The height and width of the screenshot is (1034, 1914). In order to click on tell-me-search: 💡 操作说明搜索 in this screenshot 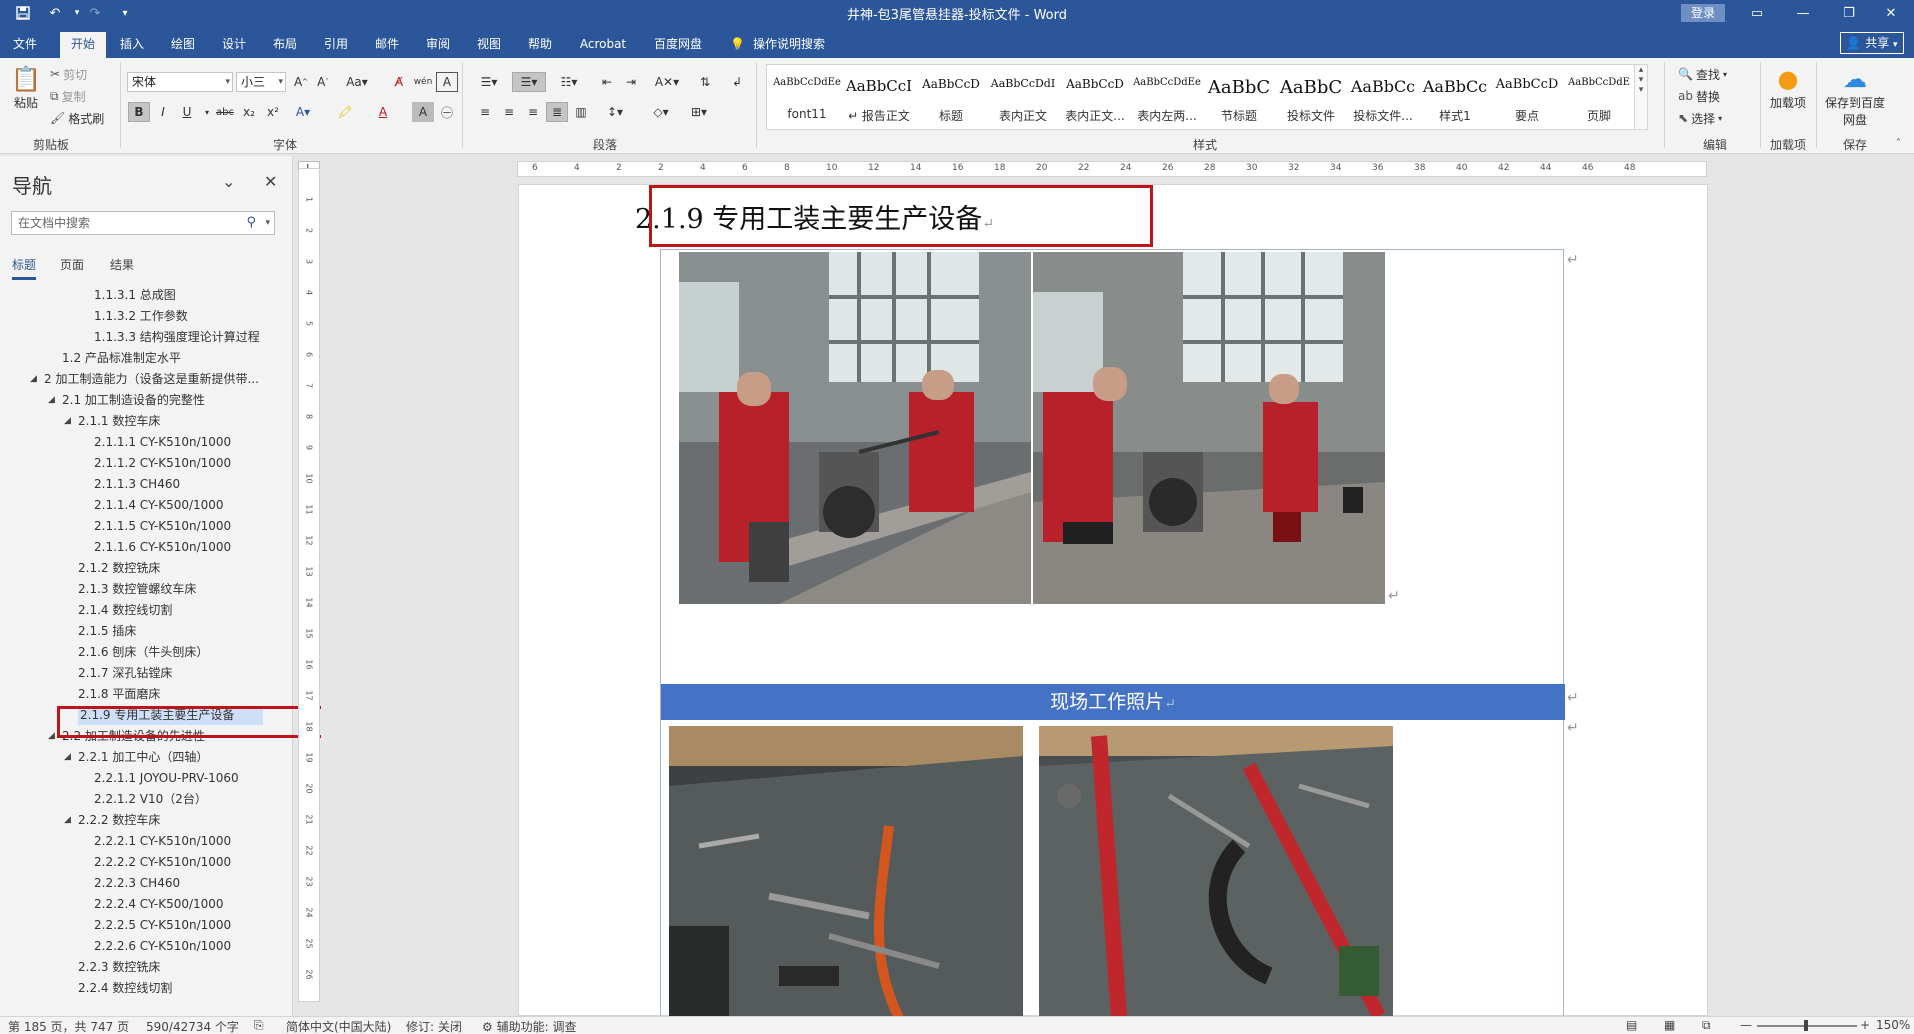, I will do `click(777, 44)`.